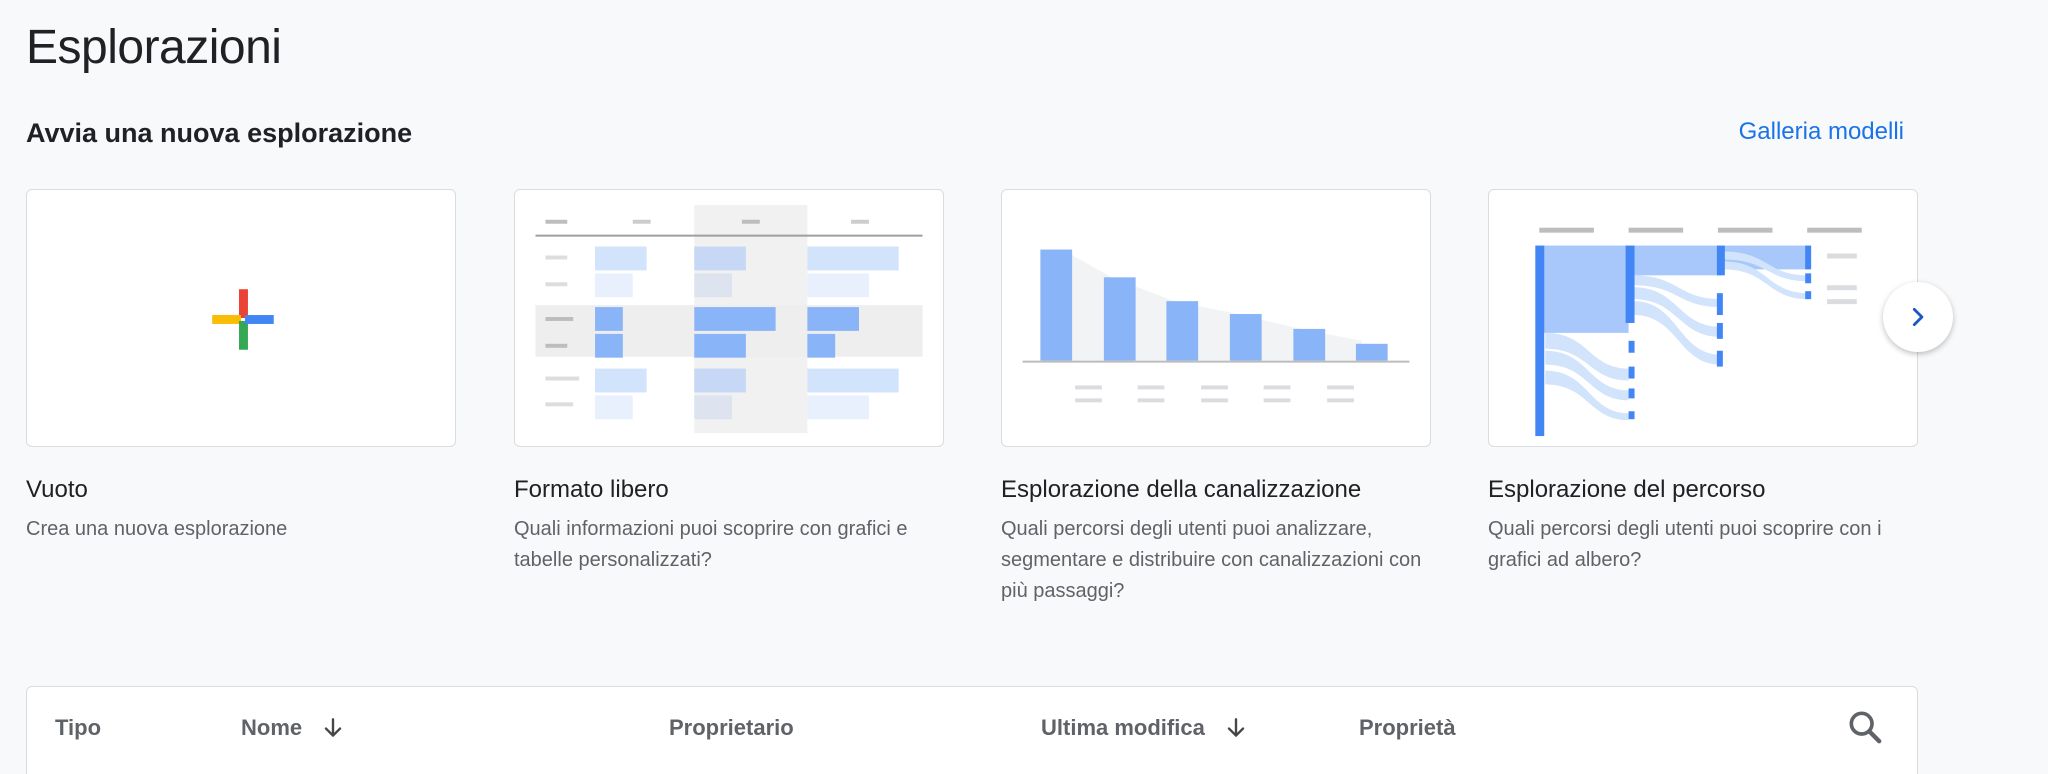 Image resolution: width=2048 pixels, height=774 pixels. What do you see at coordinates (1698, 332) in the screenshot?
I see `path-tree-illustration` at bounding box center [1698, 332].